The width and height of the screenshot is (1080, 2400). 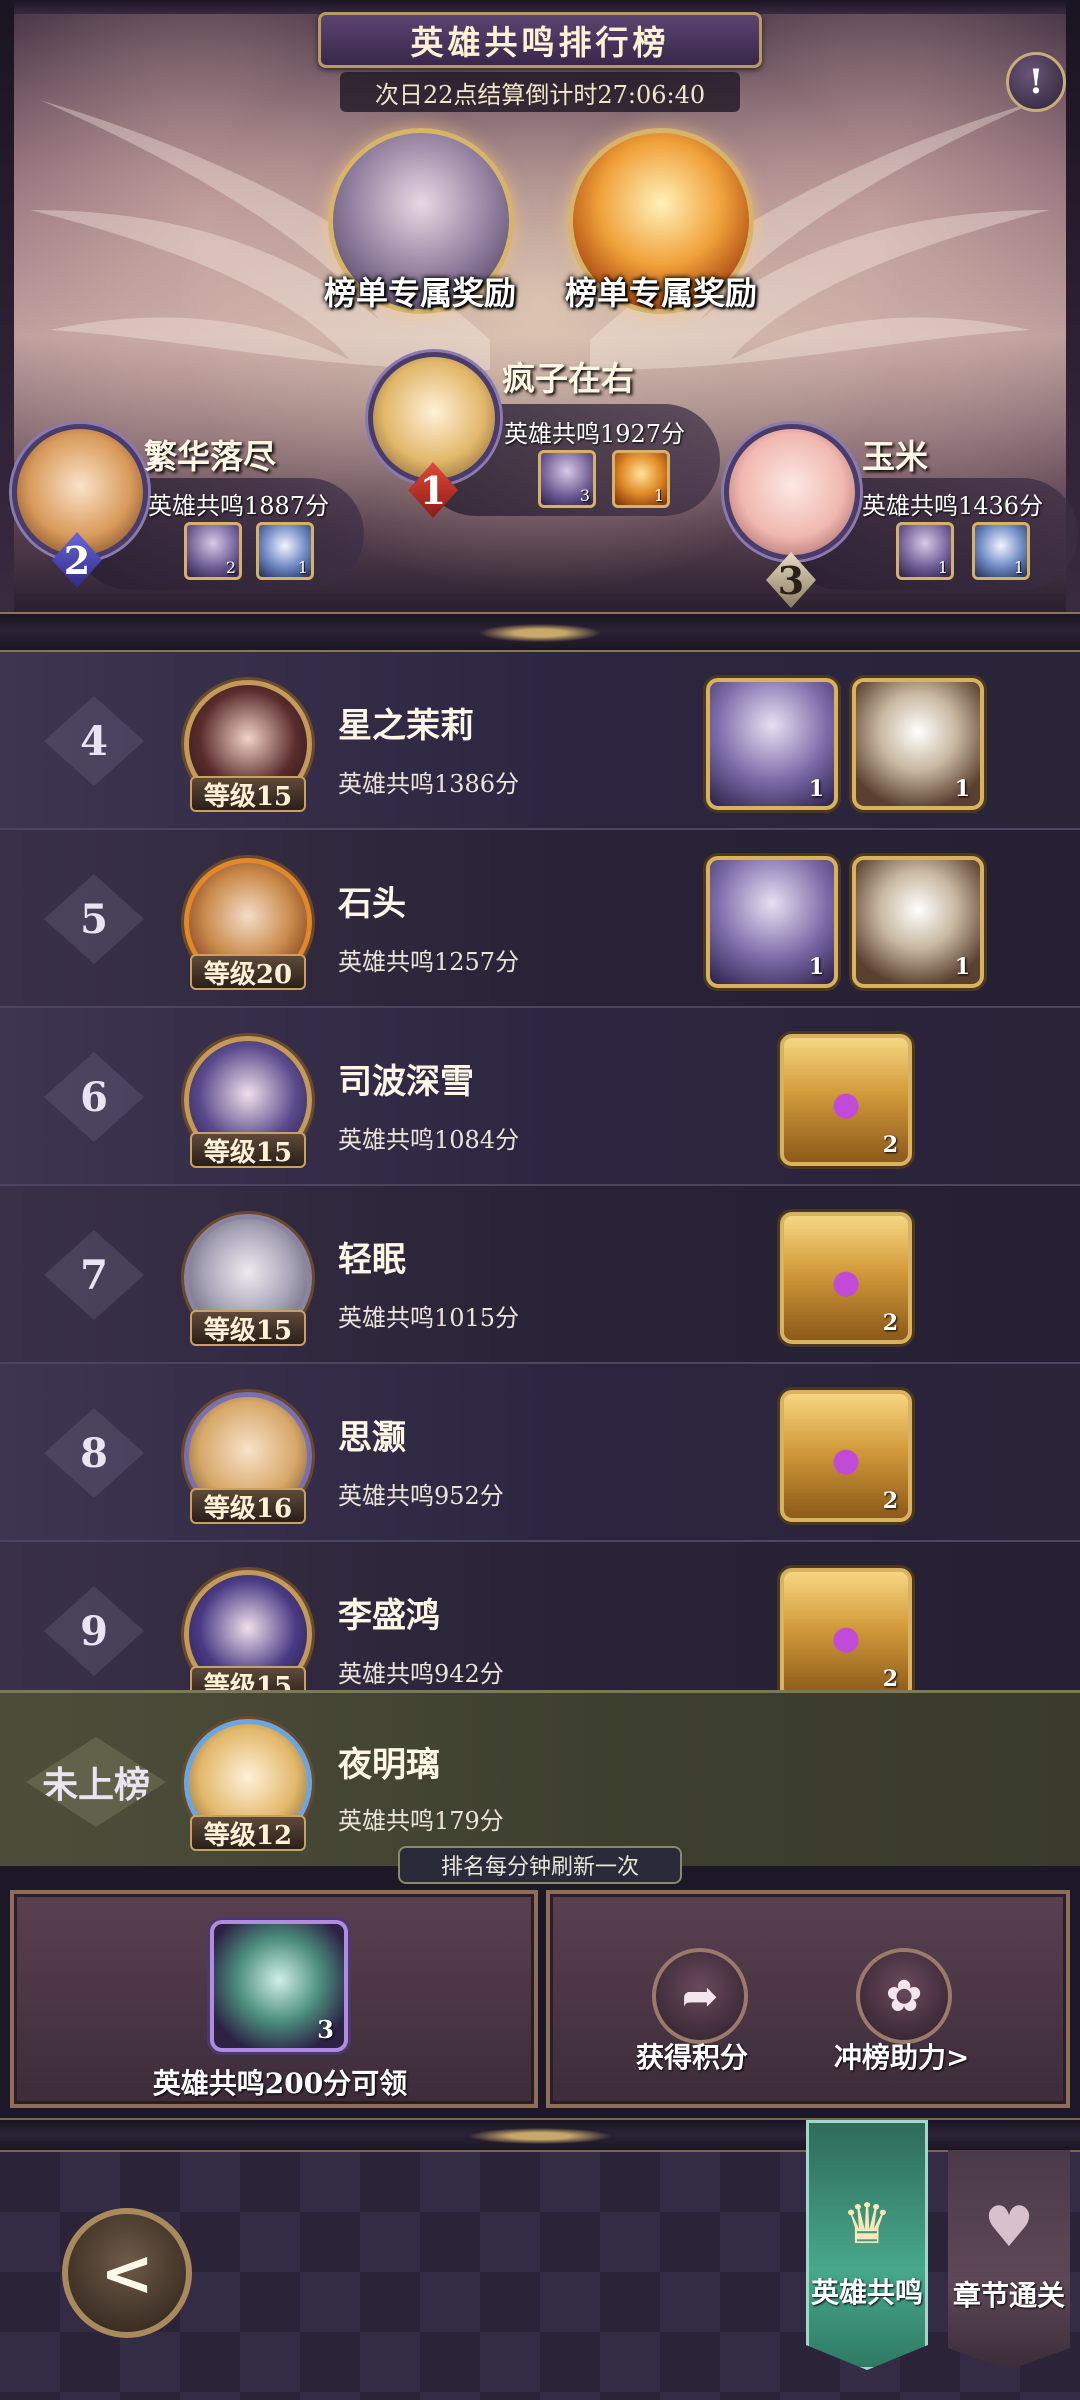 I want to click on rank-number: 6, so click(x=94, y=1097).